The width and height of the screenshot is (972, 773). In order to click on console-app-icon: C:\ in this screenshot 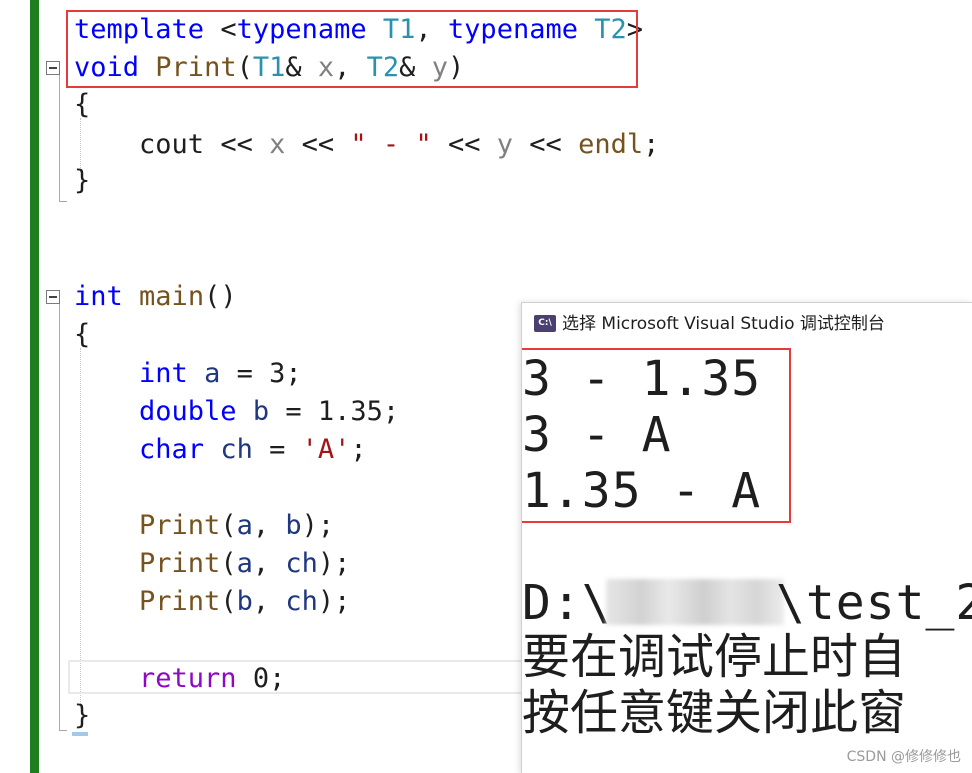, I will do `click(545, 323)`.